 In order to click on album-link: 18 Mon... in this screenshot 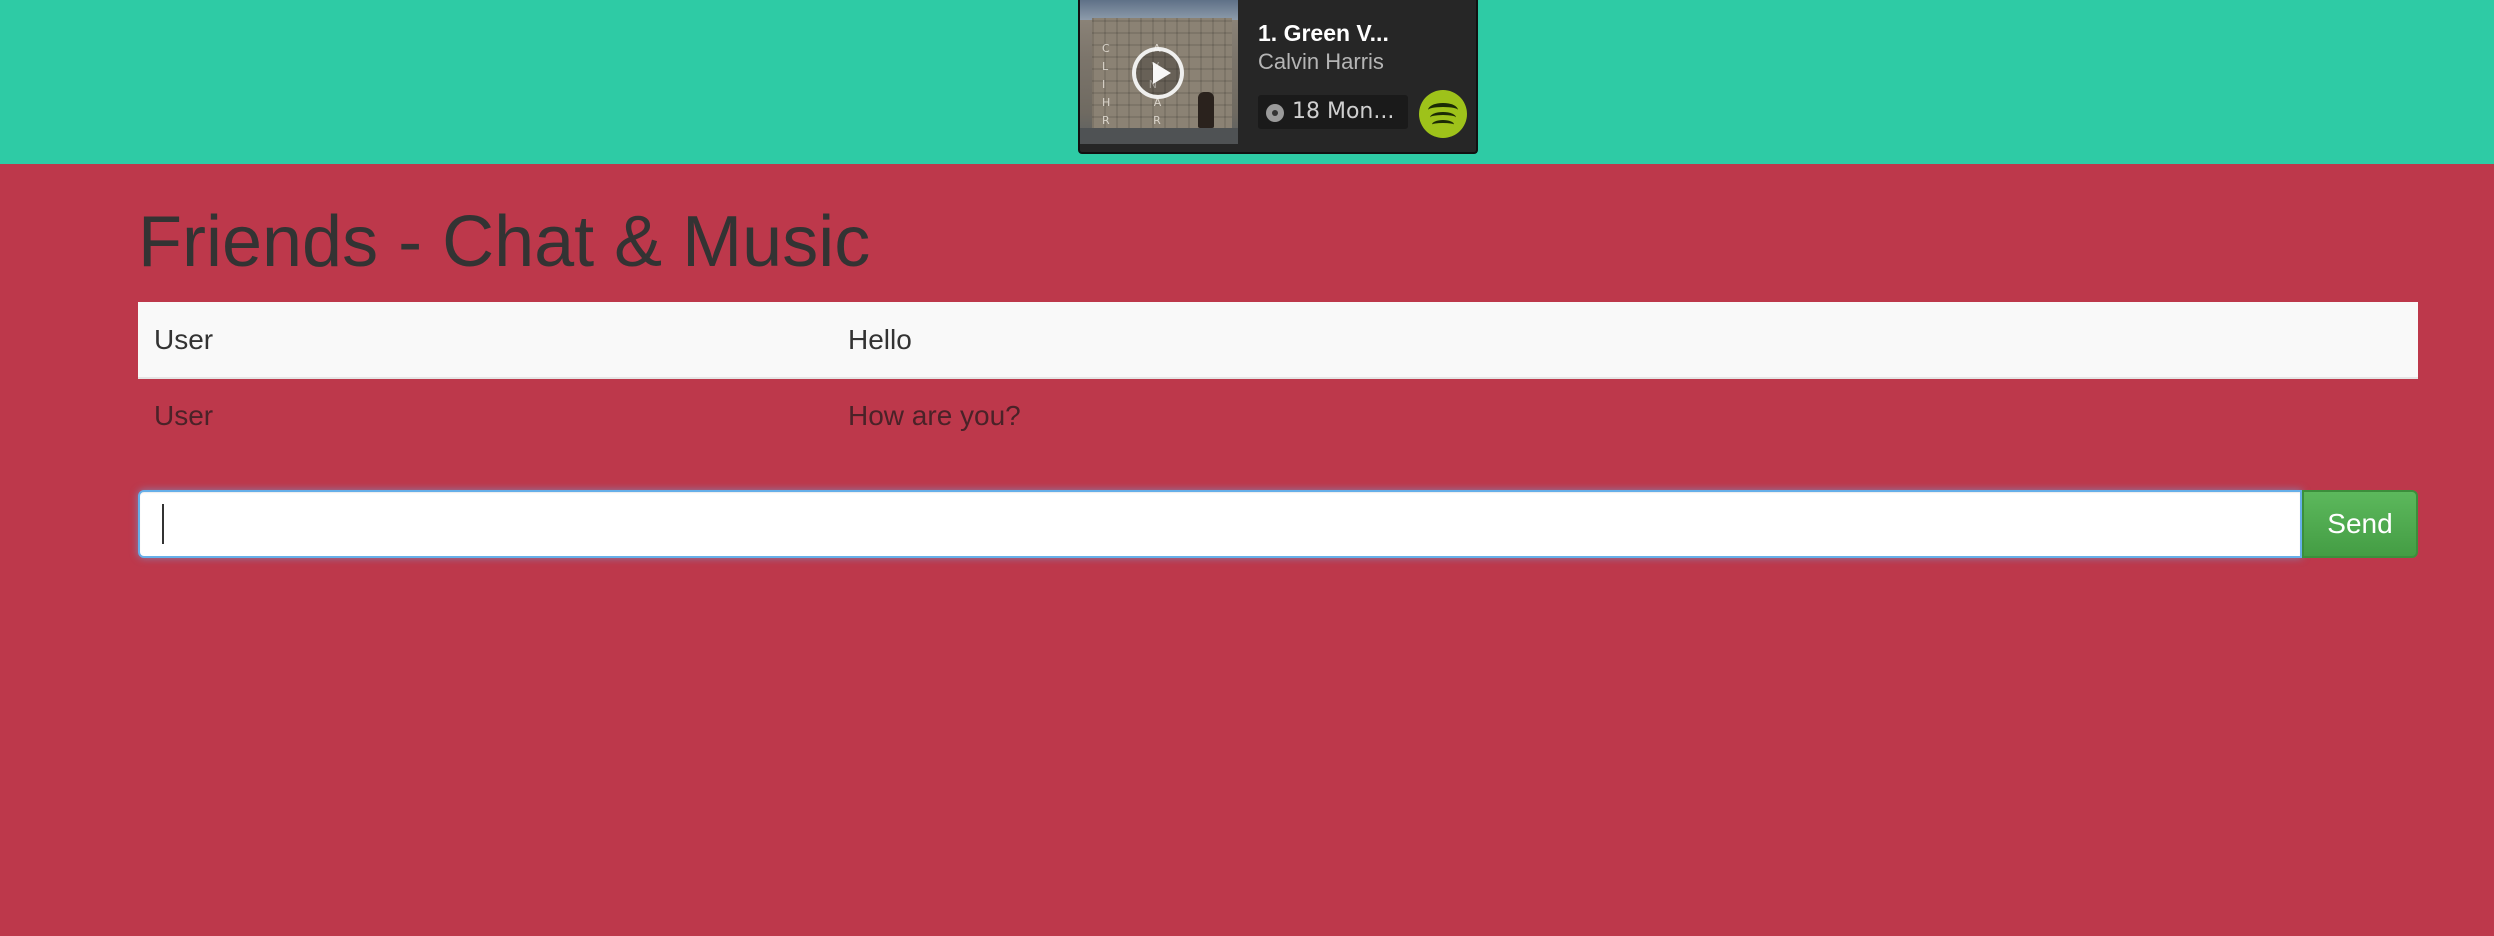, I will do `click(1333, 112)`.